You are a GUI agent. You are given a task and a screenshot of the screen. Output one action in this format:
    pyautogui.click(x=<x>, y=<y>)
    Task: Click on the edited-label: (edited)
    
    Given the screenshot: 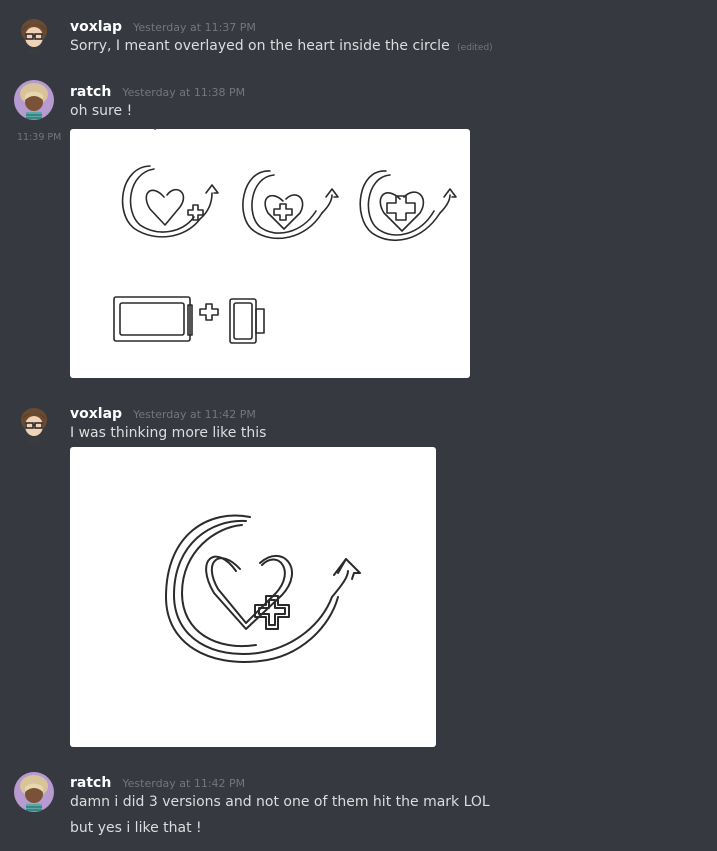 What is the action you would take?
    pyautogui.click(x=475, y=48)
    